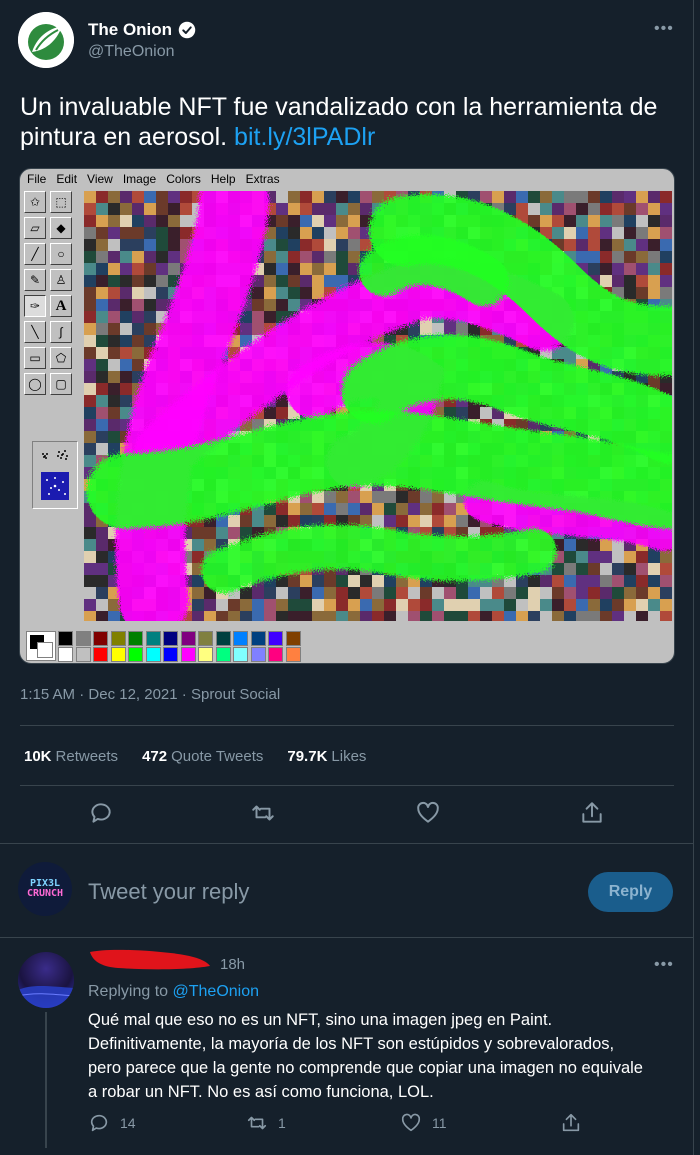  What do you see at coordinates (232, 964) in the screenshot?
I see `reply-time: 18h` at bounding box center [232, 964].